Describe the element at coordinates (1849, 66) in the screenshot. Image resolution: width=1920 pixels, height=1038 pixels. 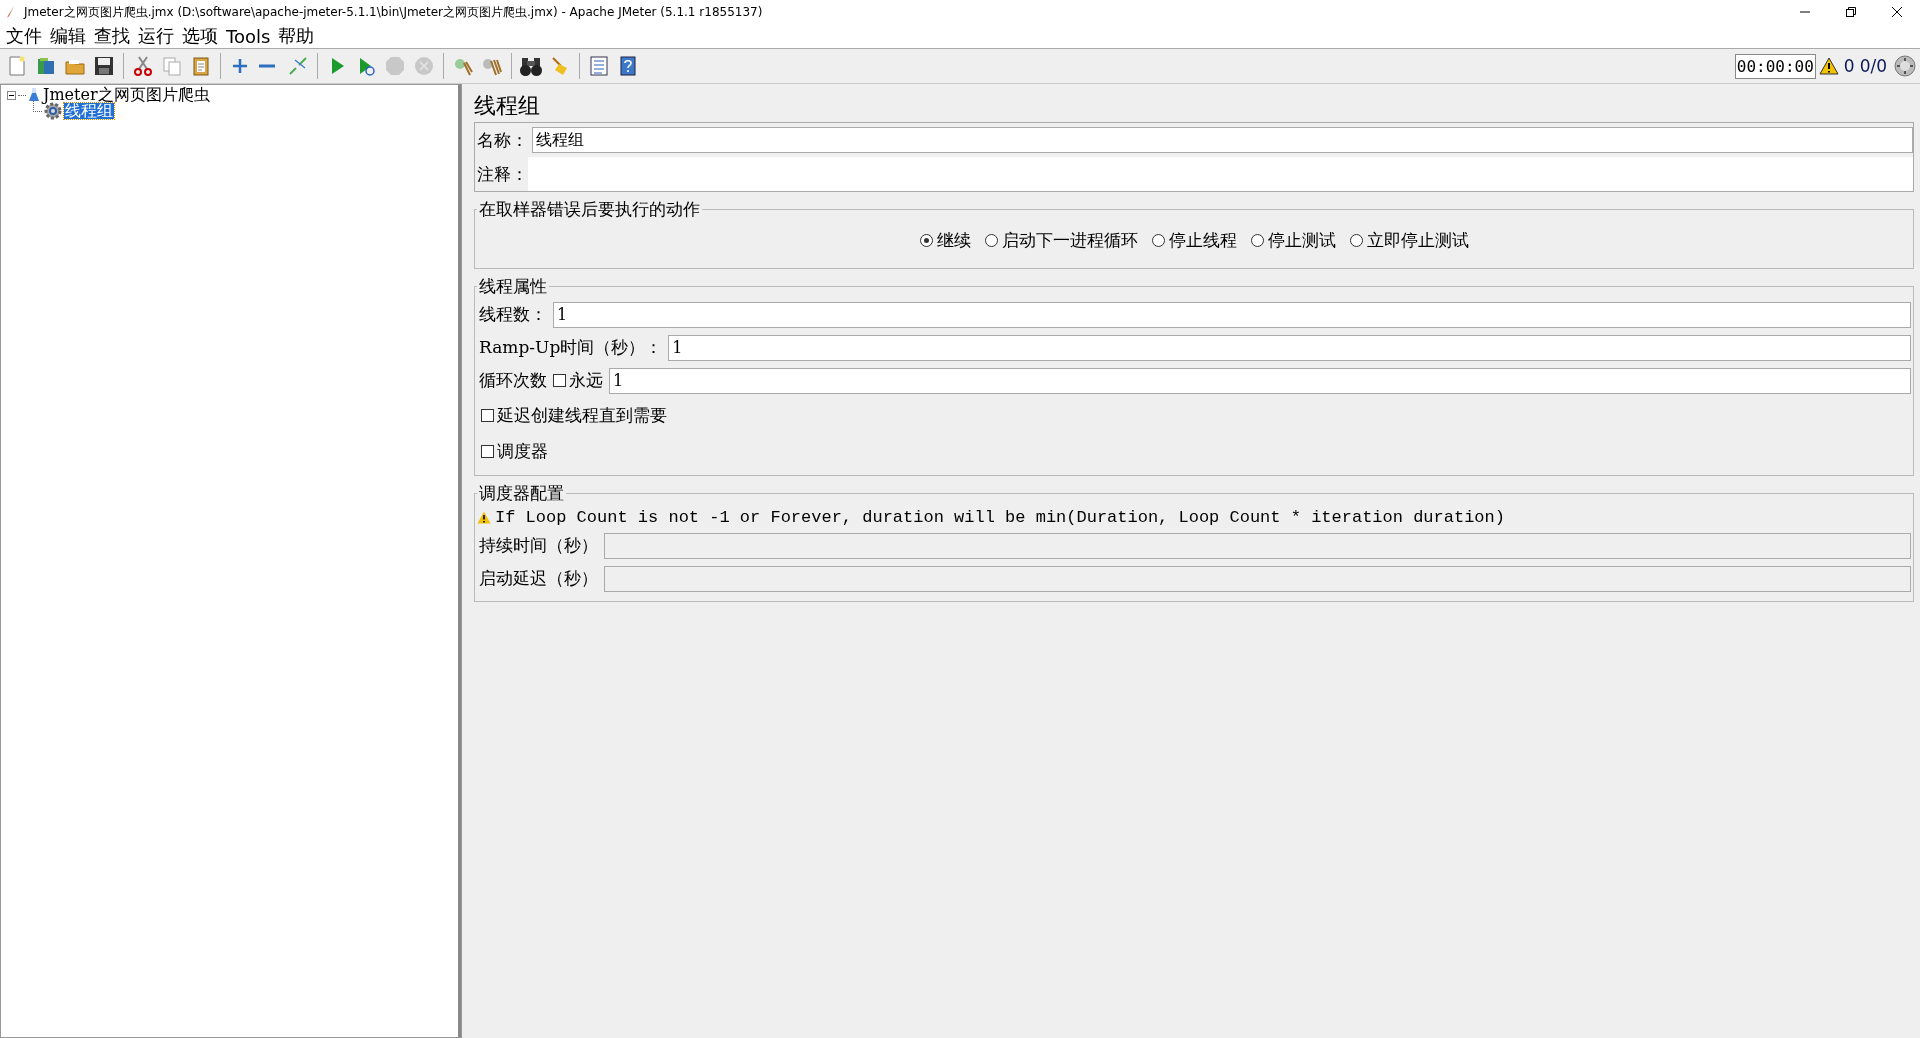
I see `error-count: 0` at that location.